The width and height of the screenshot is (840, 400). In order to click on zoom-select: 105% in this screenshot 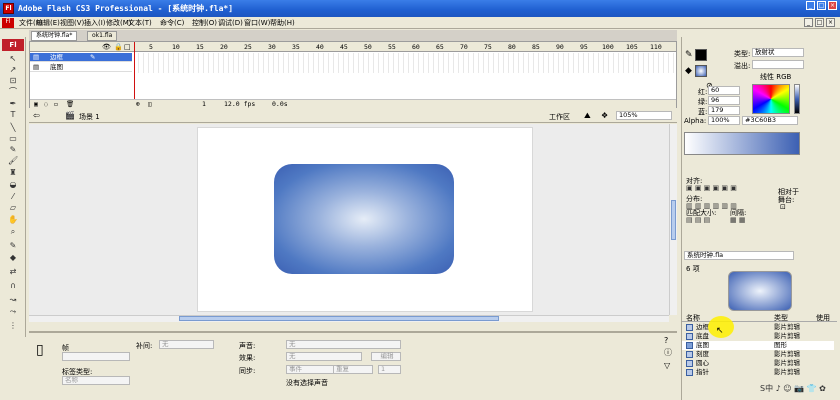, I will do `click(644, 115)`.